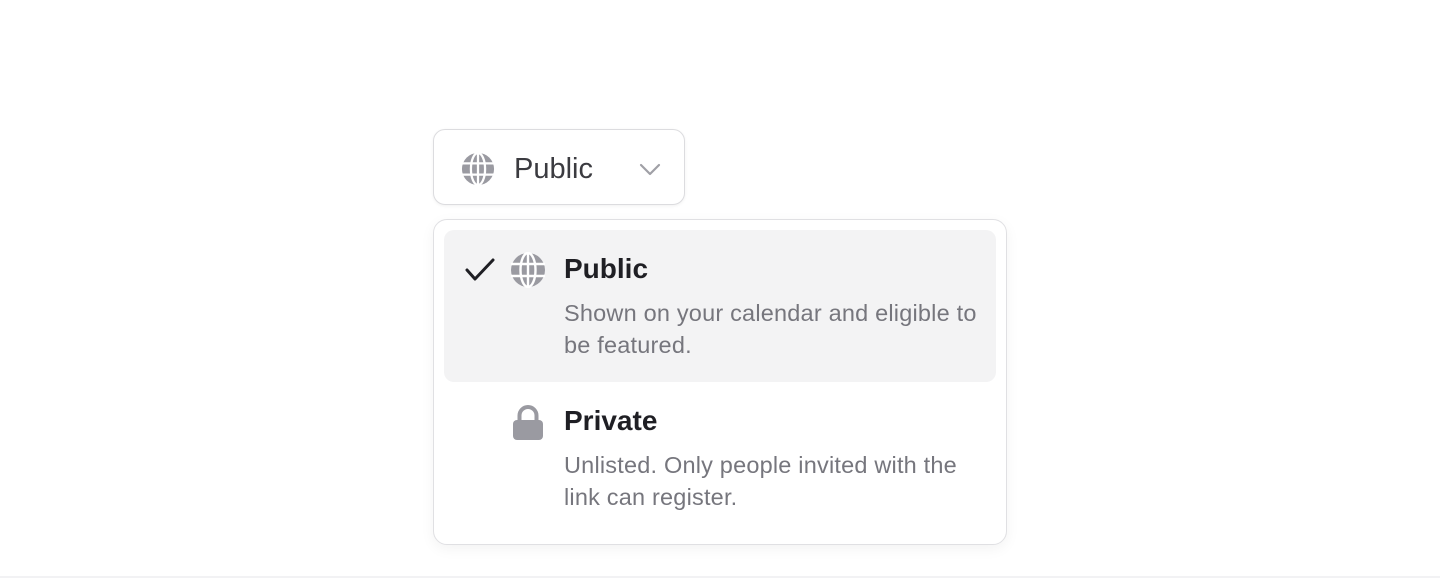 This screenshot has height=578, width=1440. What do you see at coordinates (480, 269) in the screenshot?
I see `checkmark-icon` at bounding box center [480, 269].